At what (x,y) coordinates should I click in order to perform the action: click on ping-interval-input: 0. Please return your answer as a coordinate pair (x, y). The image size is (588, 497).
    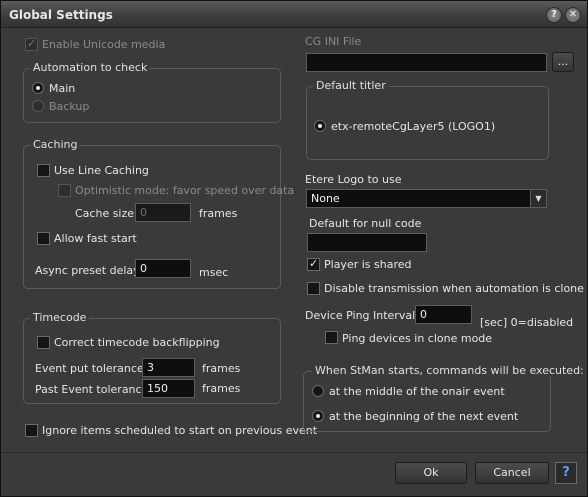
    Looking at the image, I should click on (443, 314).